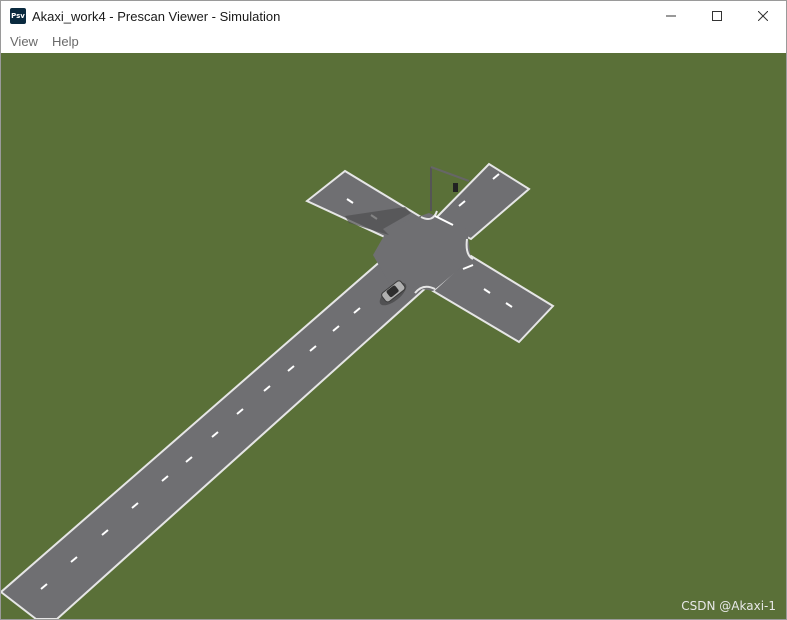 Image resolution: width=787 pixels, height=620 pixels. Describe the element at coordinates (18, 16) in the screenshot. I see `prescan-app-icon: Psv` at that location.